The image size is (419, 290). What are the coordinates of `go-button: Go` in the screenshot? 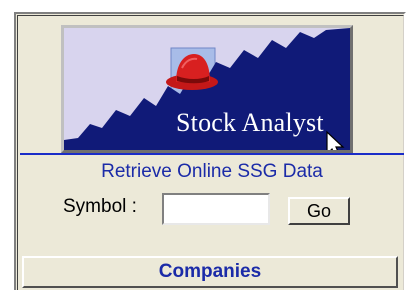 It's located at (319, 211).